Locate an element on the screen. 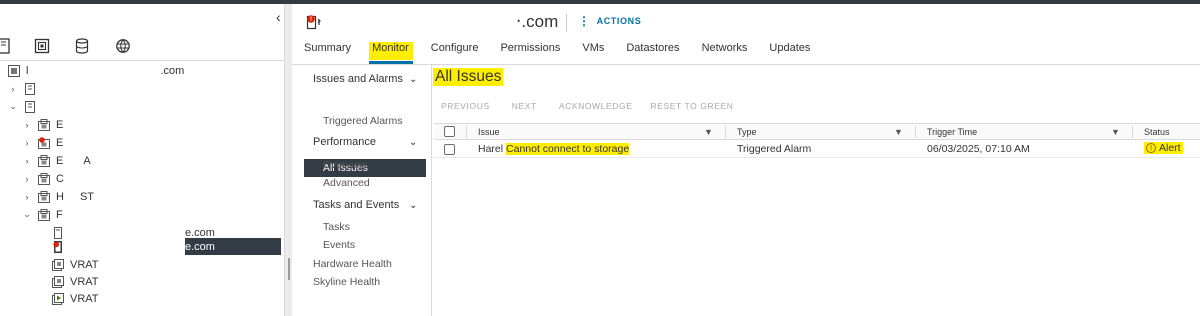  acknowledge-button: ACKNOWLEDGE is located at coordinates (596, 106).